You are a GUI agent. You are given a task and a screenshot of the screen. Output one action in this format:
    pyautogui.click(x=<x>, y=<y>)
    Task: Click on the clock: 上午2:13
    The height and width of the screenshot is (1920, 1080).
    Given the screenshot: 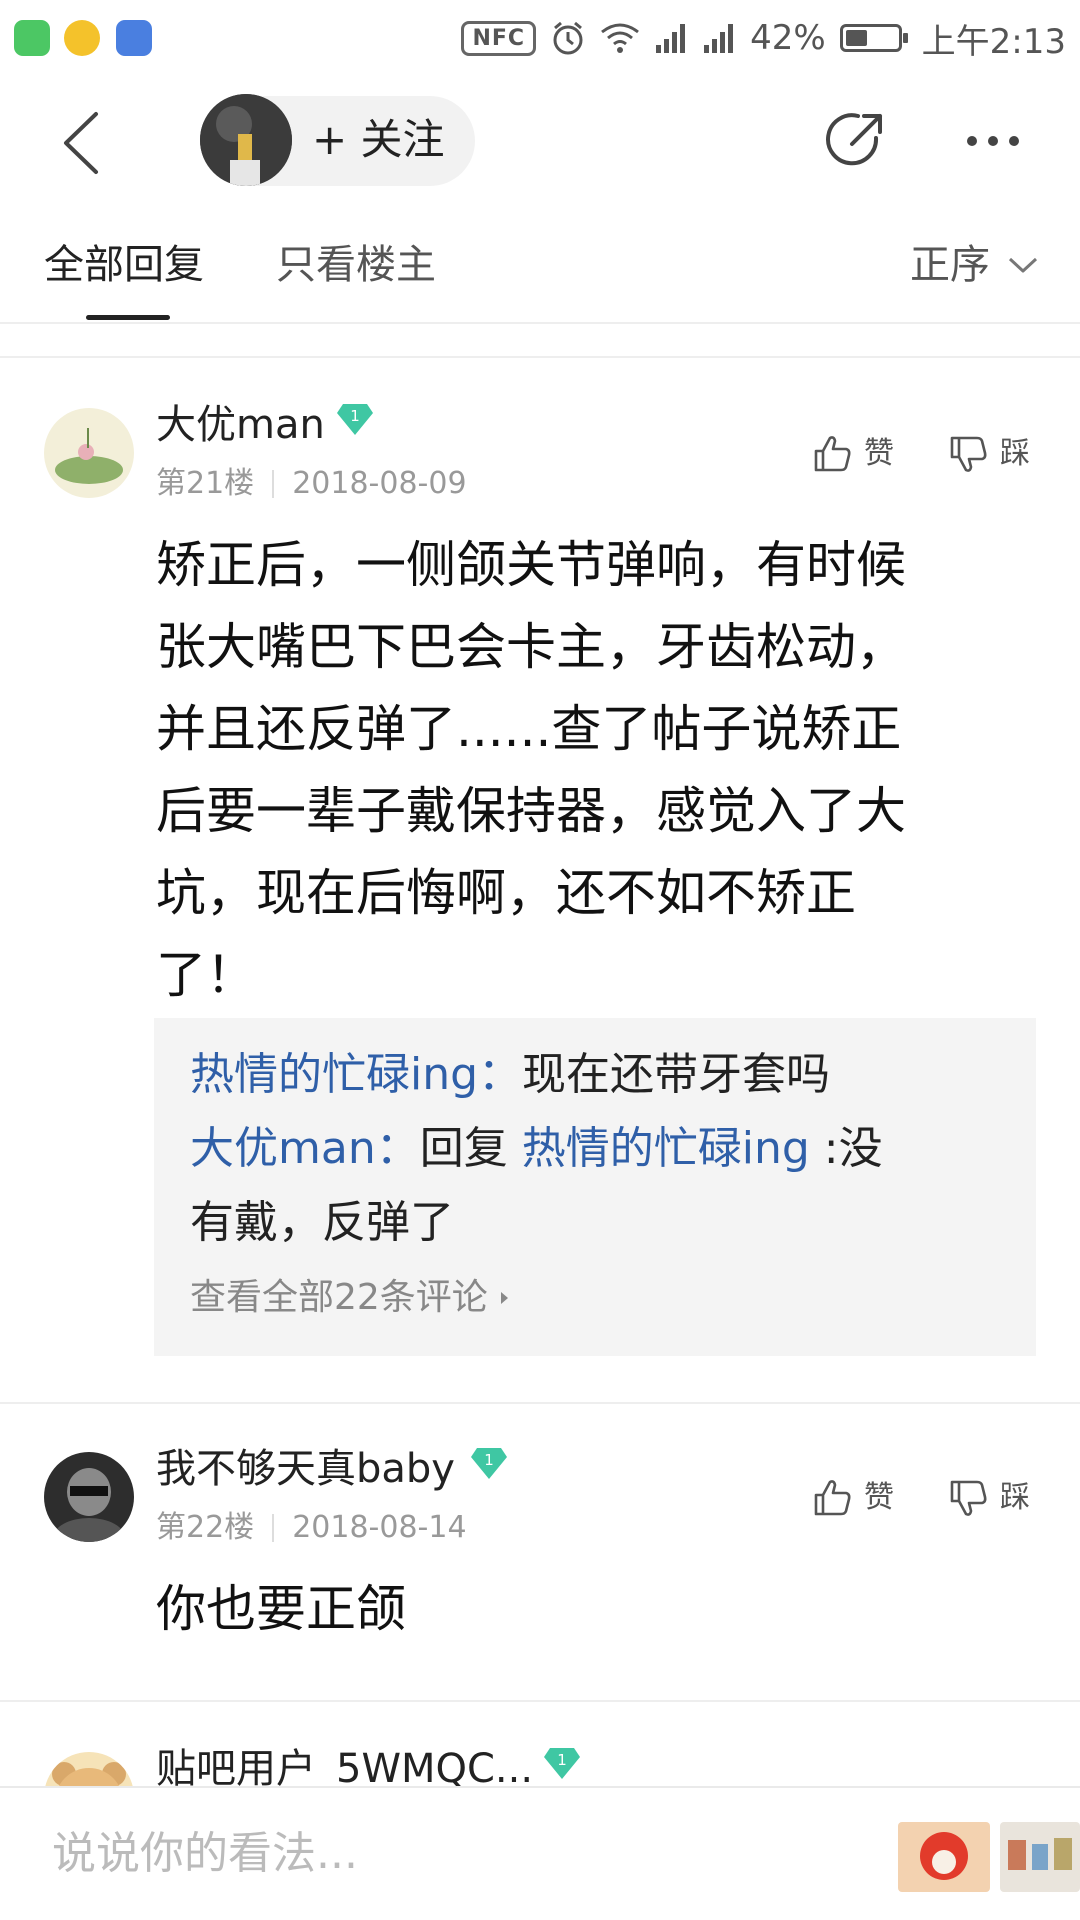 What is the action you would take?
    pyautogui.click(x=993, y=41)
    